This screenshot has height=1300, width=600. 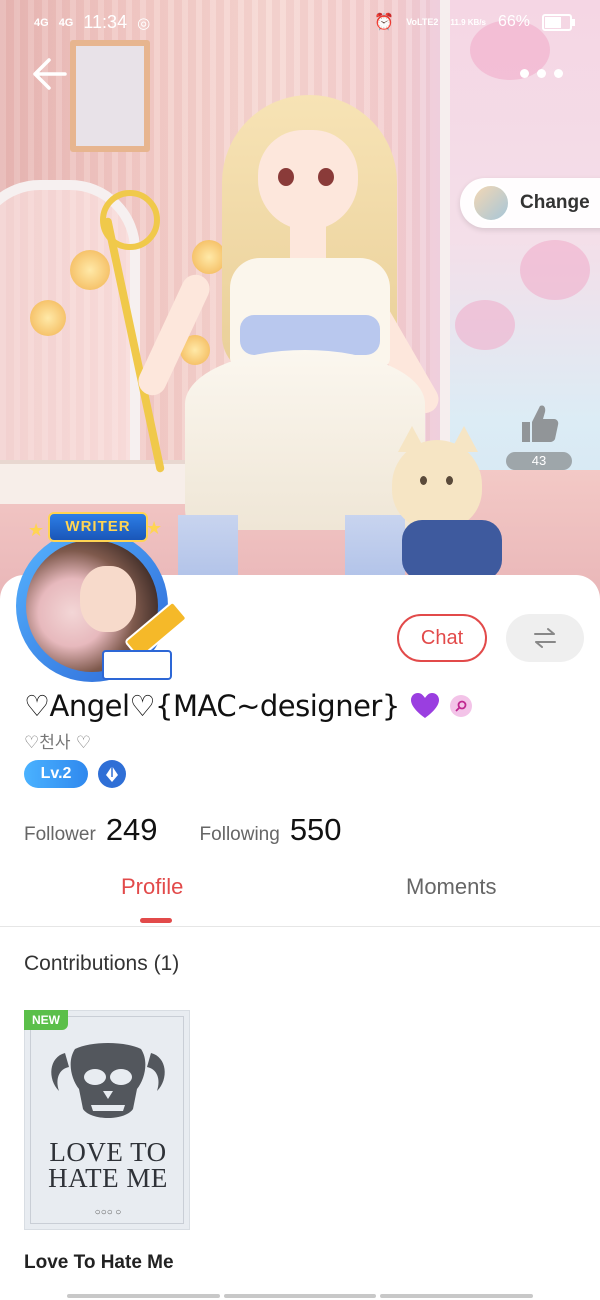 I want to click on more-options-button, so click(x=545, y=73).